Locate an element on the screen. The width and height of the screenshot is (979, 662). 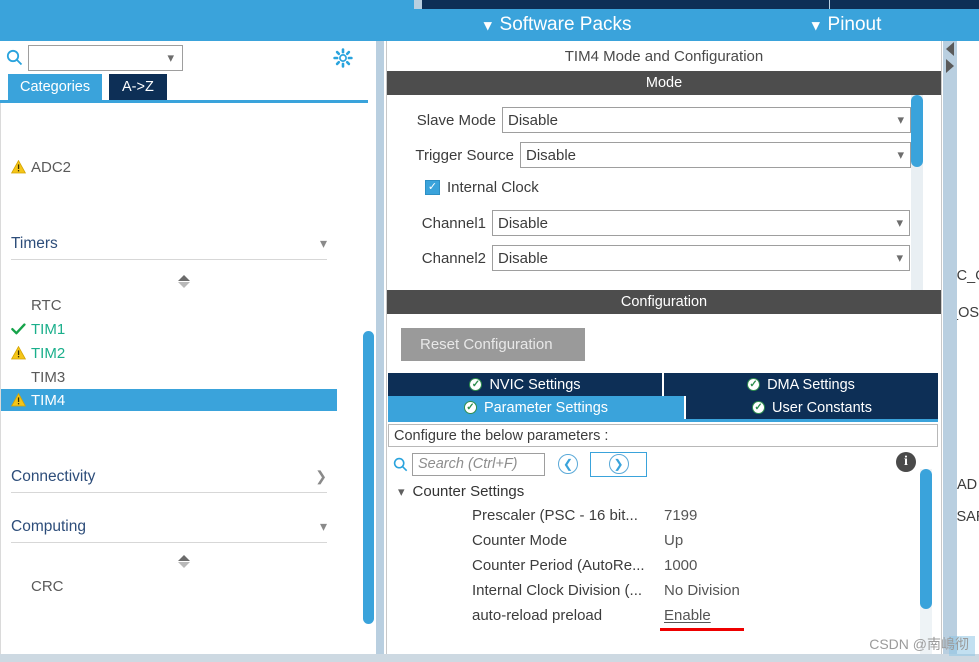
field-trigger-source: Trigger Source Disable ▾ is located at coordinates (649, 155).